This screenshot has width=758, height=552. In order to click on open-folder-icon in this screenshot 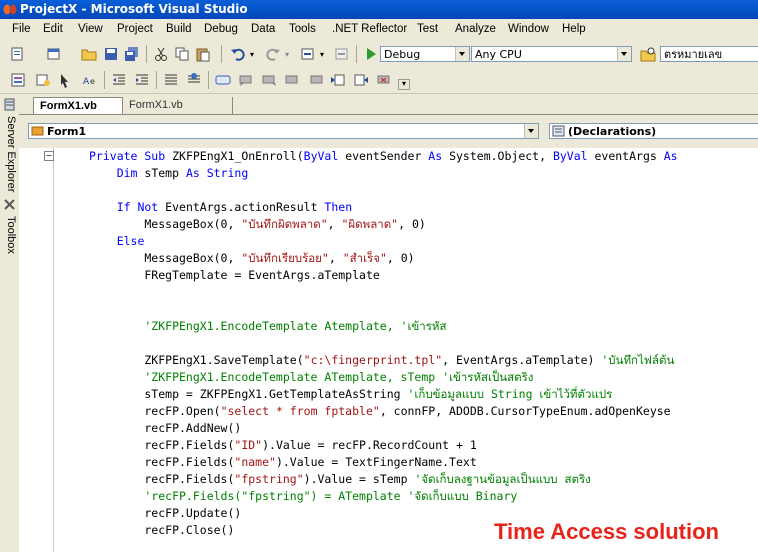, I will do `click(89, 54)`.